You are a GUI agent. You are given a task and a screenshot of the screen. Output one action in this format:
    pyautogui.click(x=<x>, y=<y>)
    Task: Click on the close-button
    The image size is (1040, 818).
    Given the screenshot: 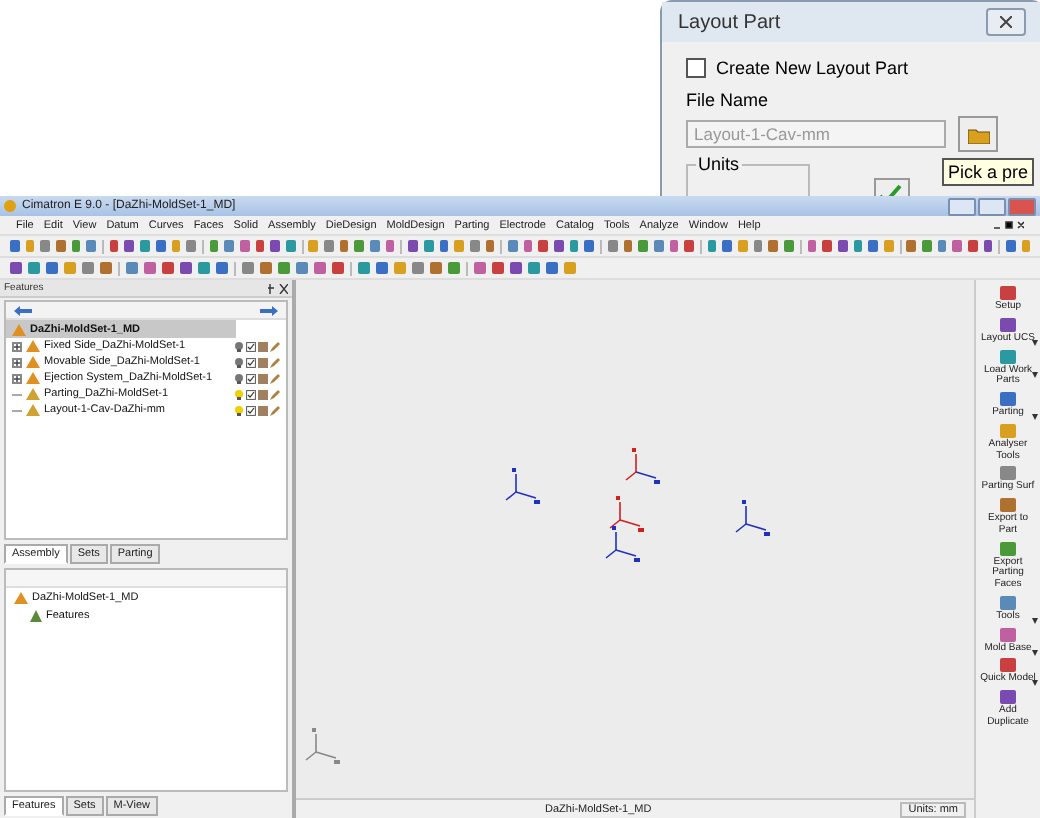 What is the action you would take?
    pyautogui.click(x=1006, y=22)
    